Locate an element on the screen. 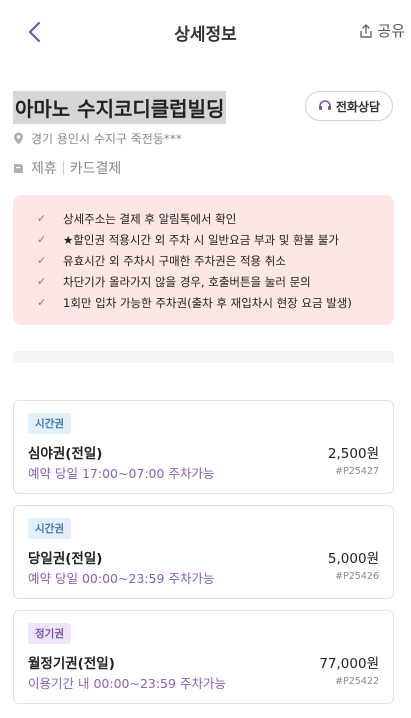 The height and width of the screenshot is (718, 411). ticket-type-badge: 정기권 is located at coordinates (49, 633).